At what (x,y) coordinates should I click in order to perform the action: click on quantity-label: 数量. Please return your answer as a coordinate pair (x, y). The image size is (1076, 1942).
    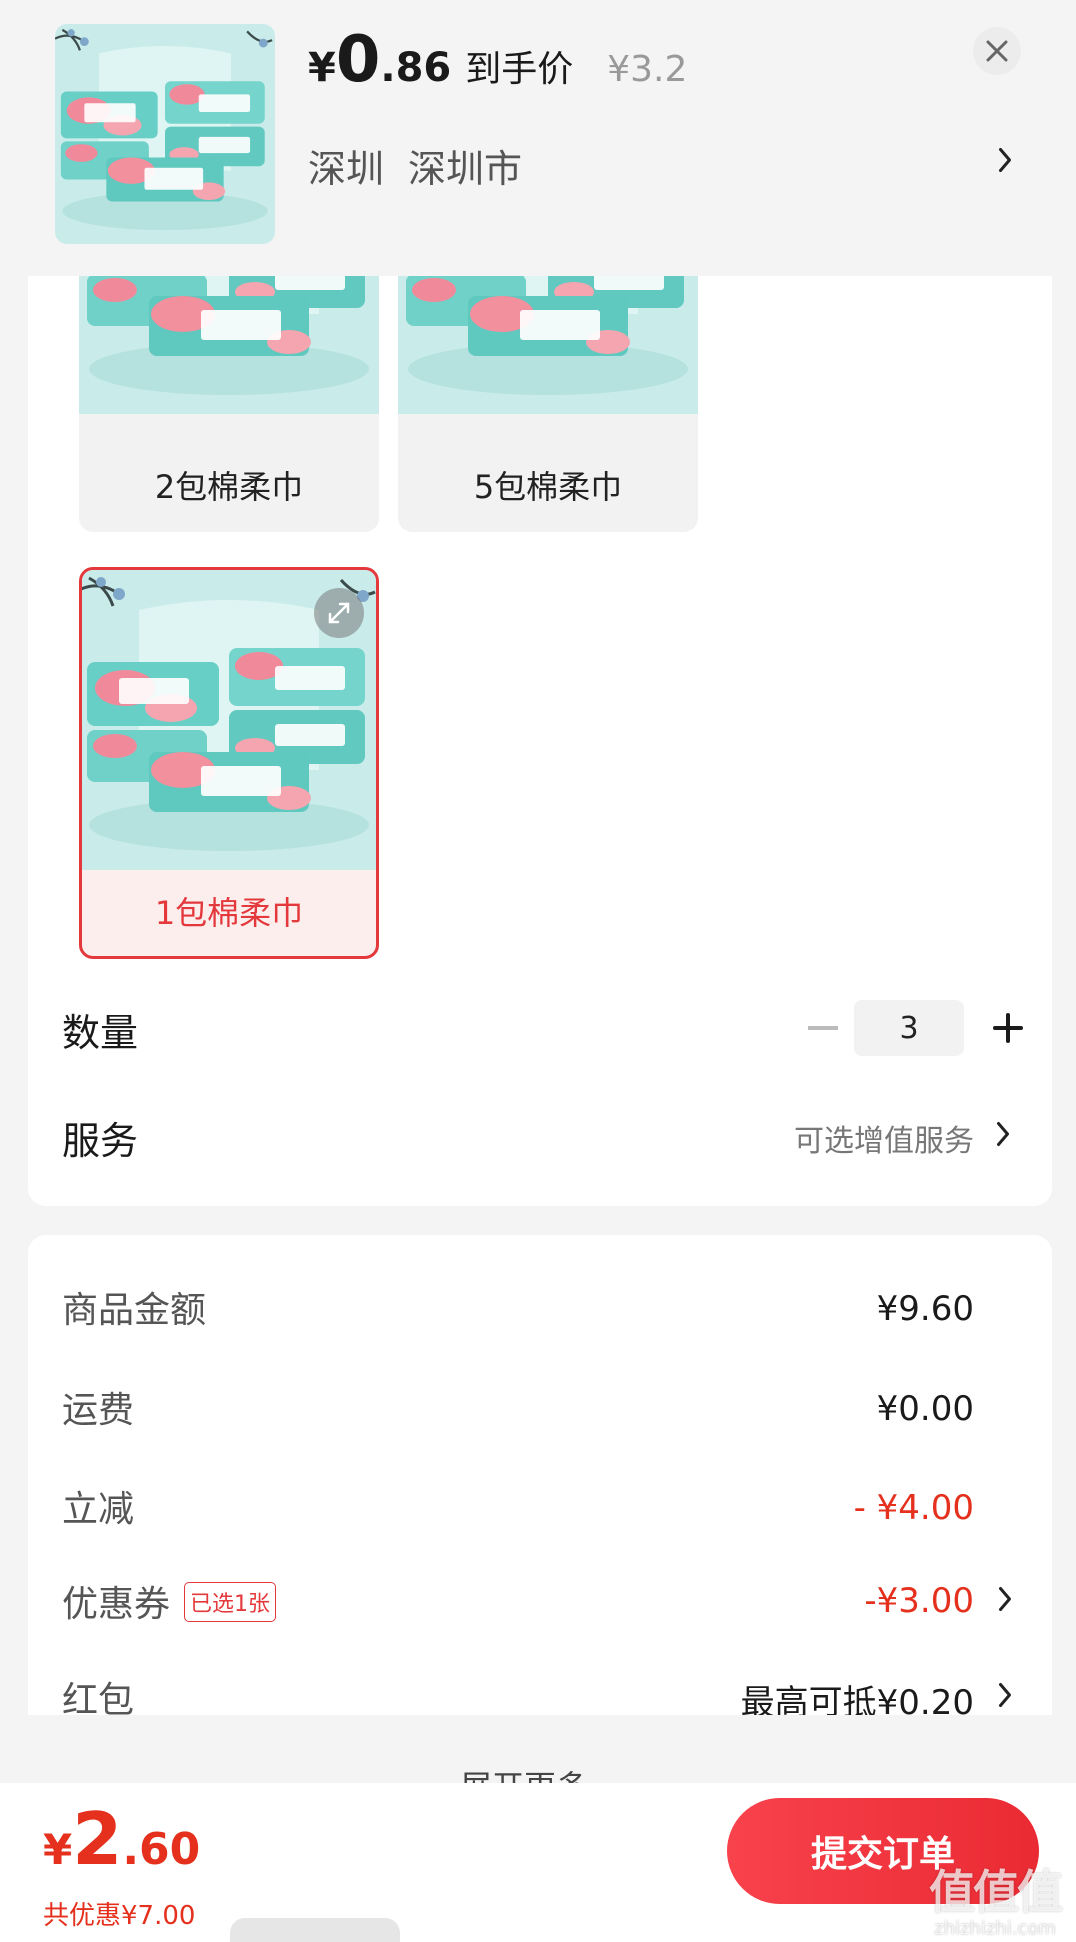
    Looking at the image, I should click on (100, 1033).